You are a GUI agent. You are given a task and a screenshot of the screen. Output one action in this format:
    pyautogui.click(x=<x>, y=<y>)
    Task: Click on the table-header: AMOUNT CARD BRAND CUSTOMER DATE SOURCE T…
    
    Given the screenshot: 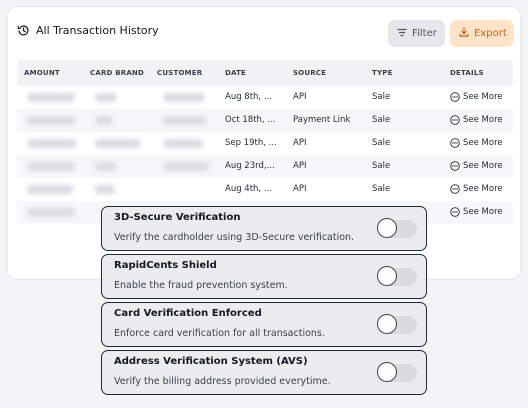 What is the action you would take?
    pyautogui.click(x=265, y=73)
    